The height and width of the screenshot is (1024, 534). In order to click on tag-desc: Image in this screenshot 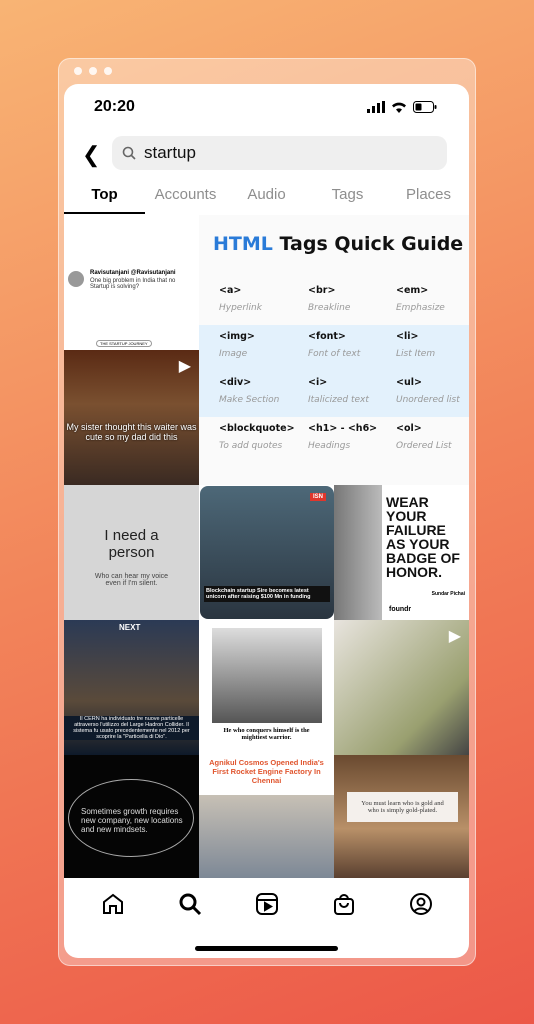, I will do `click(233, 354)`.